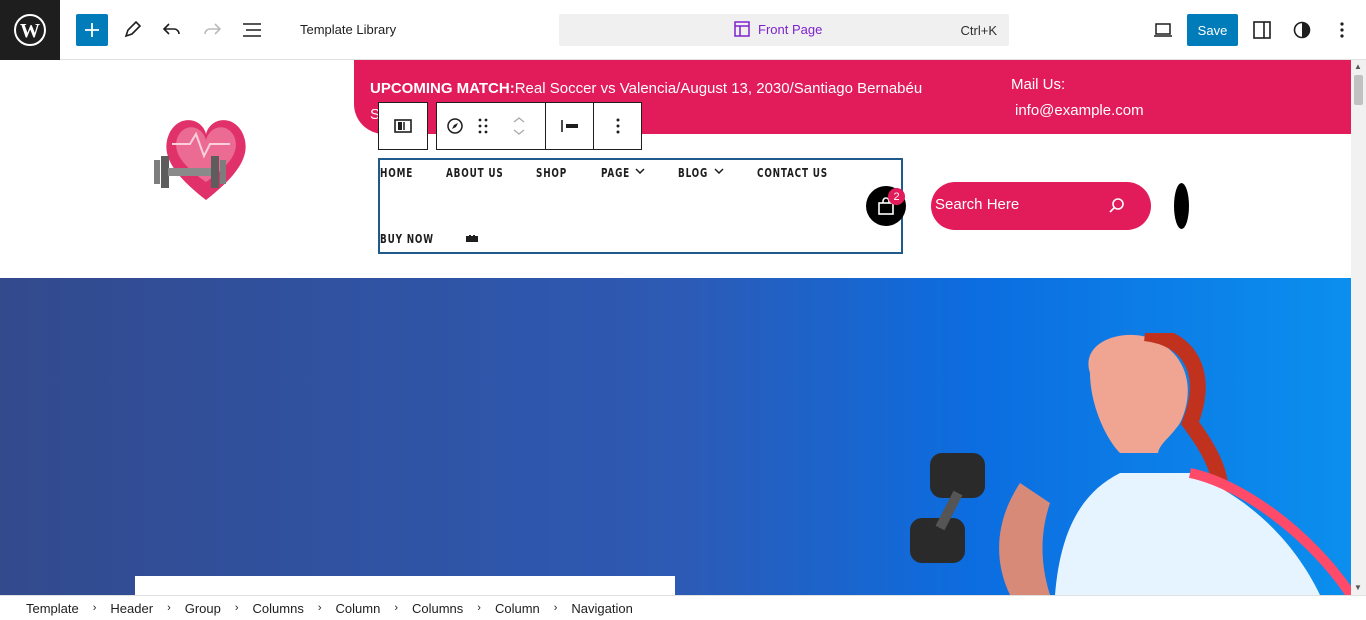 Image resolution: width=1366 pixels, height=620 pixels. I want to click on save-button: Save, so click(1212, 30).